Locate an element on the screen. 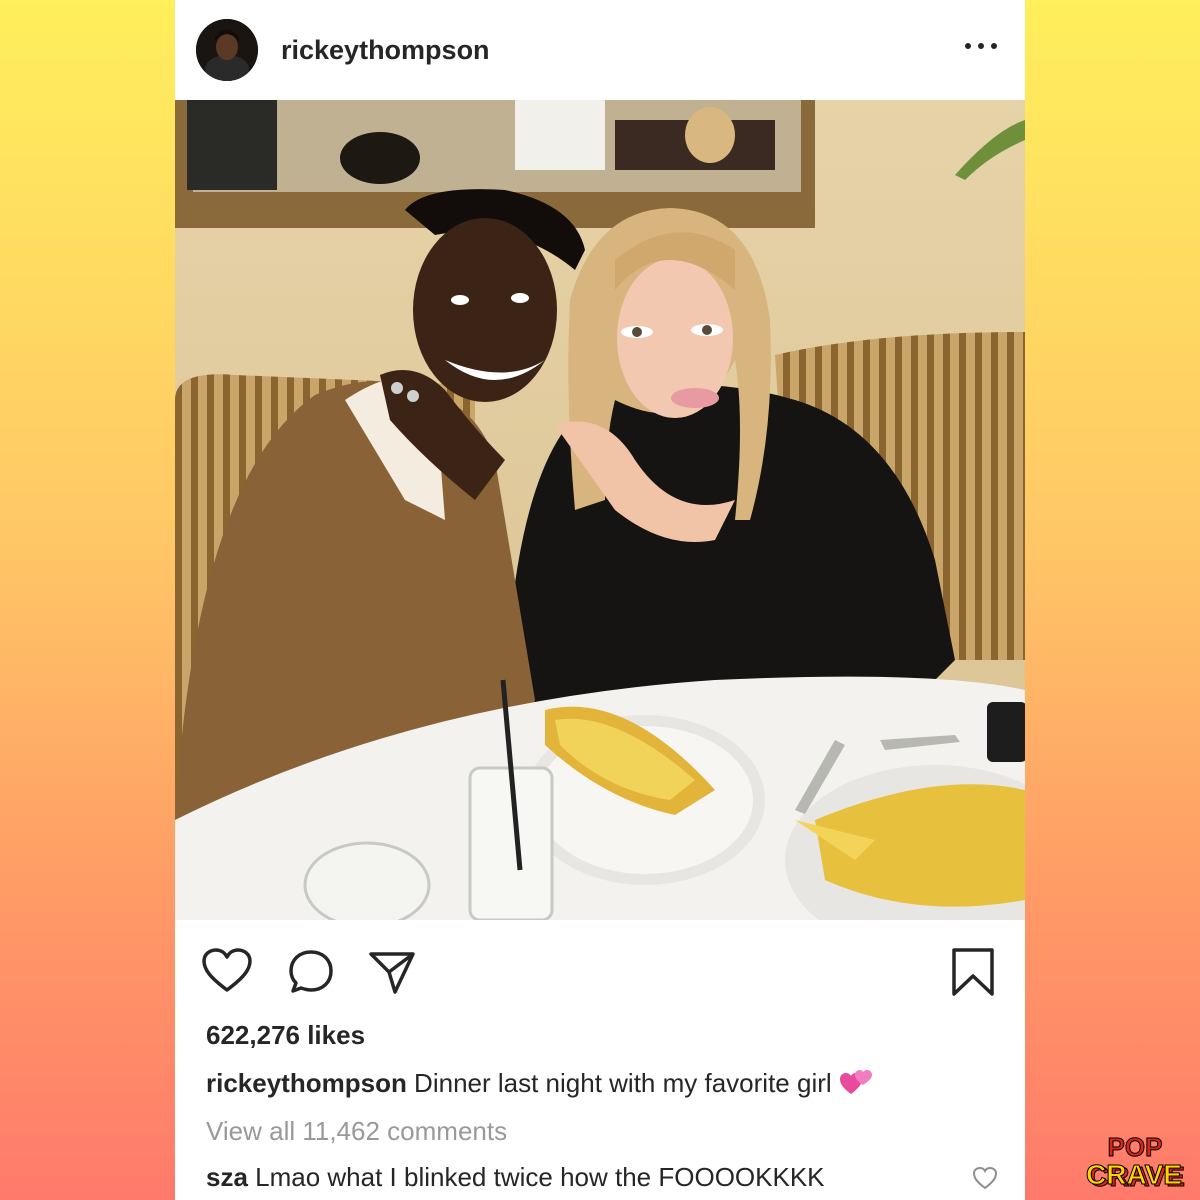  paper-plane-icon is located at coordinates (392, 972).